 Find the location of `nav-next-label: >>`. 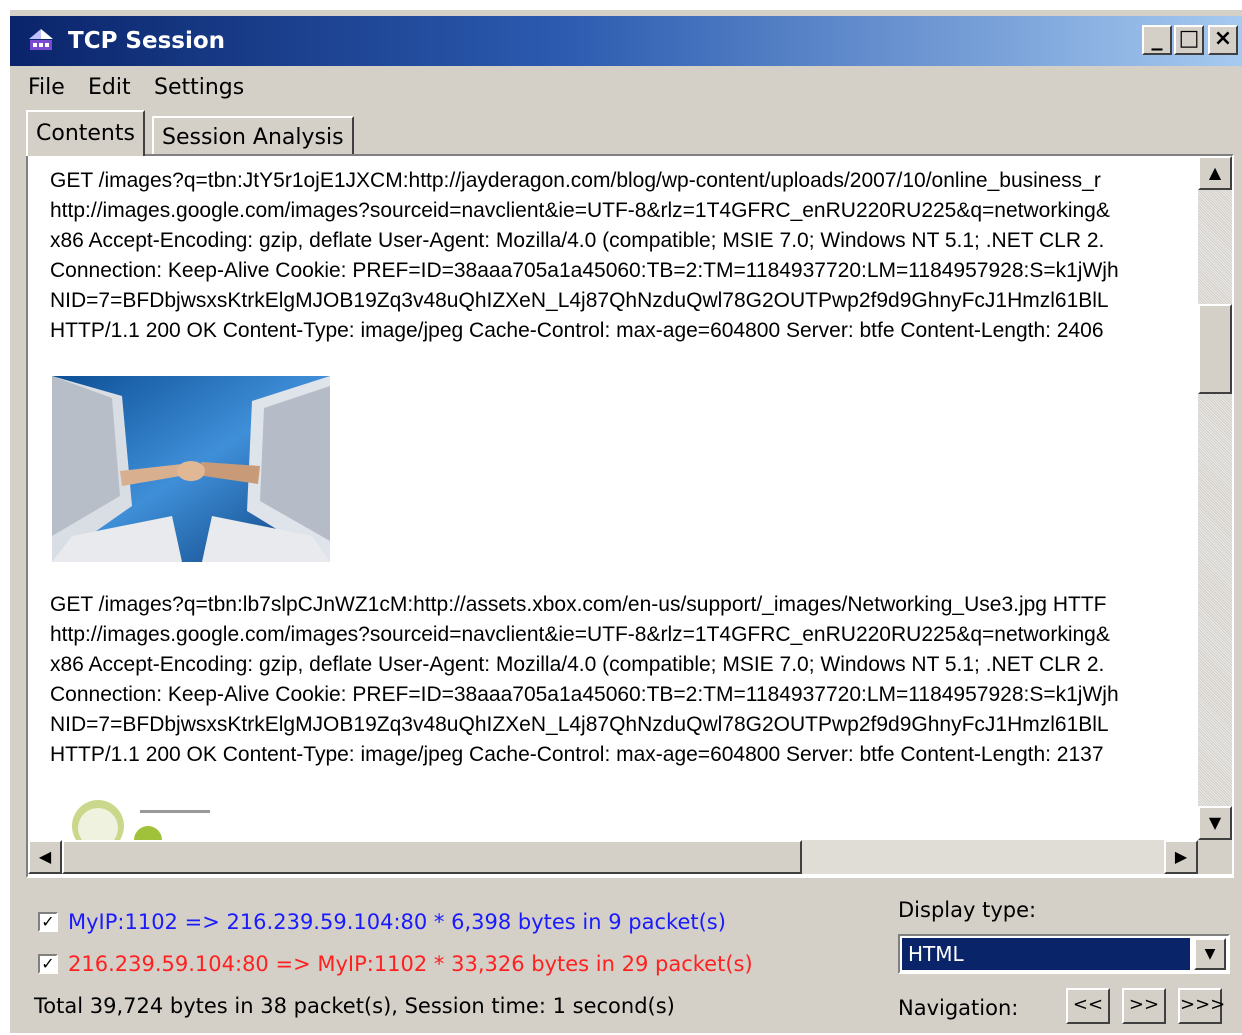

nav-next-label: >> is located at coordinates (1144, 1004).